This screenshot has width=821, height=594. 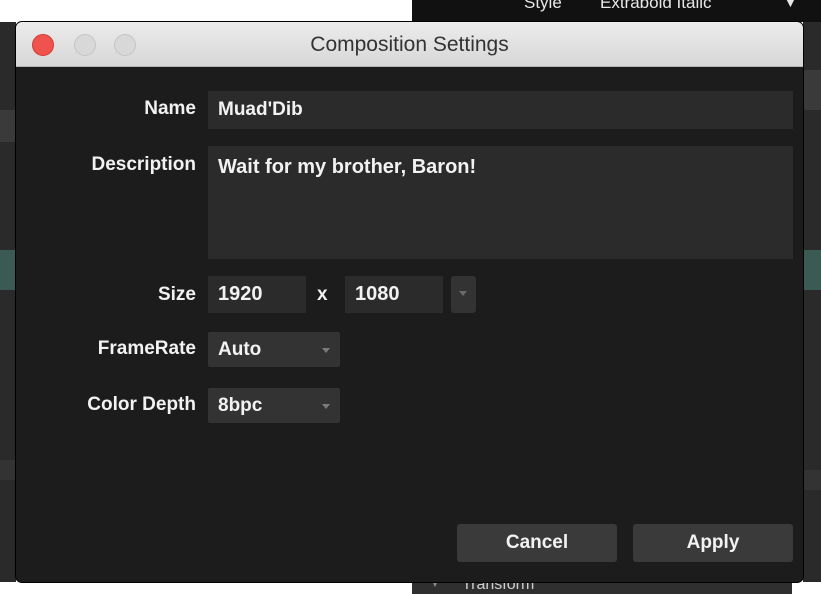 I want to click on background-style-label: Style, so click(x=543, y=6).